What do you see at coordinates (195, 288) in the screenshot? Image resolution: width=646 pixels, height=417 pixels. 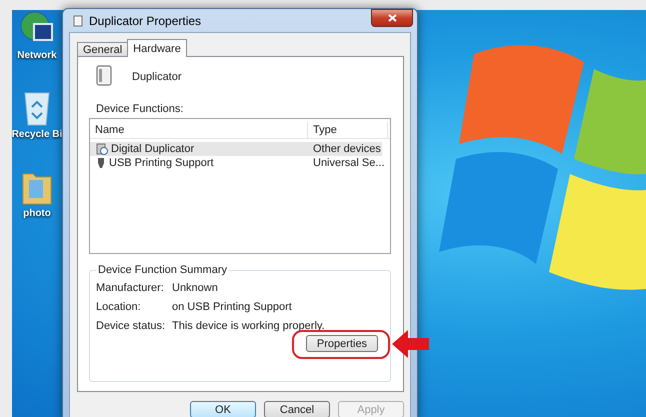 I see `field-value: Unknown` at bounding box center [195, 288].